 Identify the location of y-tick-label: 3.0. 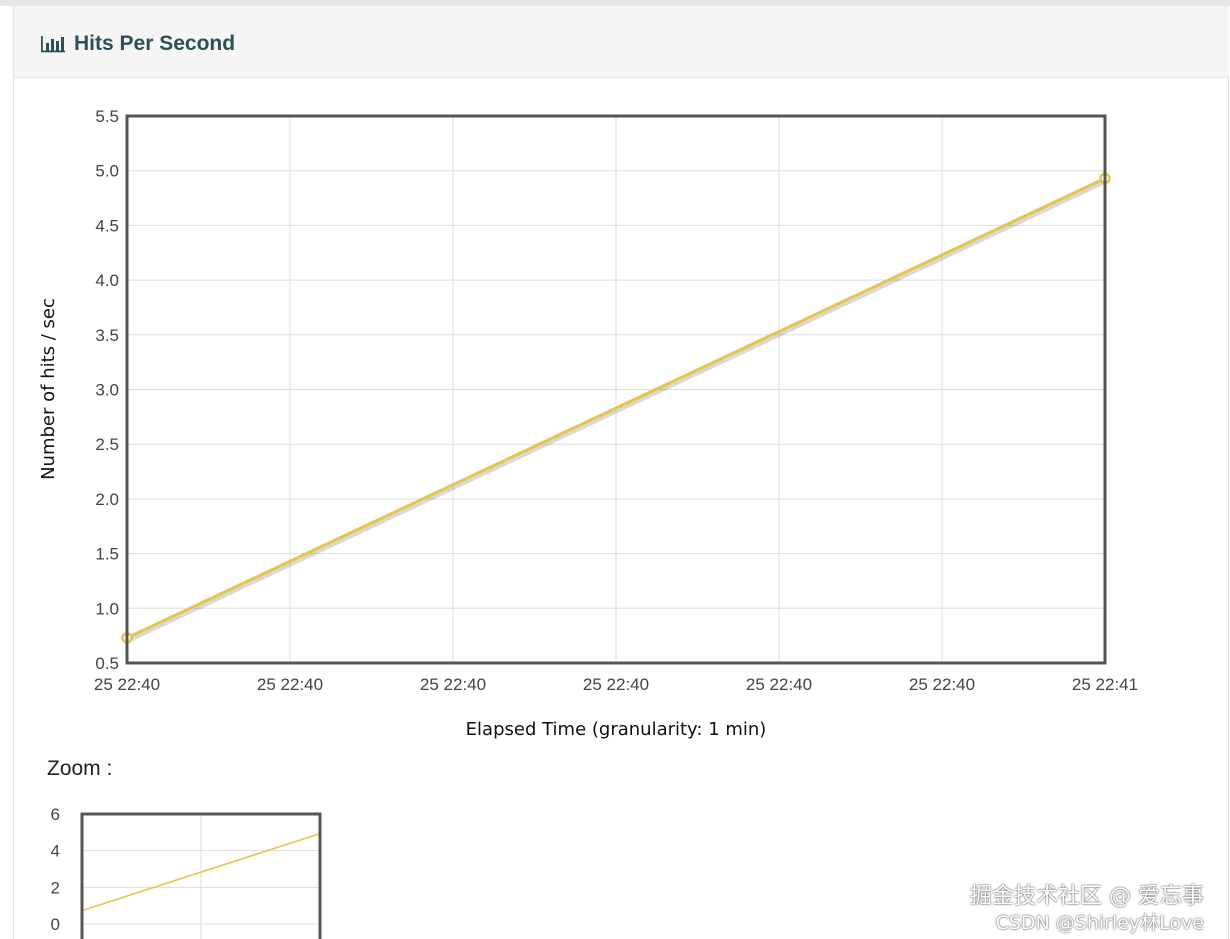
(107, 390).